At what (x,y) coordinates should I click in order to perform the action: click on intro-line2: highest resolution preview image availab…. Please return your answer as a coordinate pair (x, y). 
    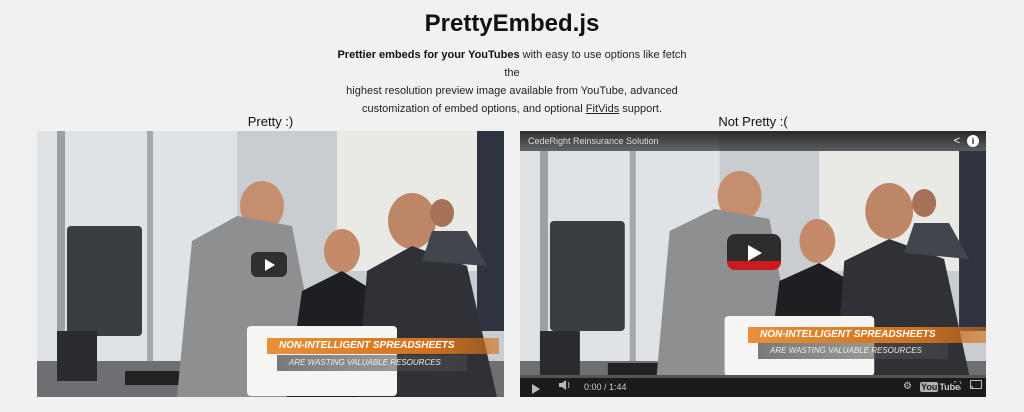
    Looking at the image, I should click on (512, 91).